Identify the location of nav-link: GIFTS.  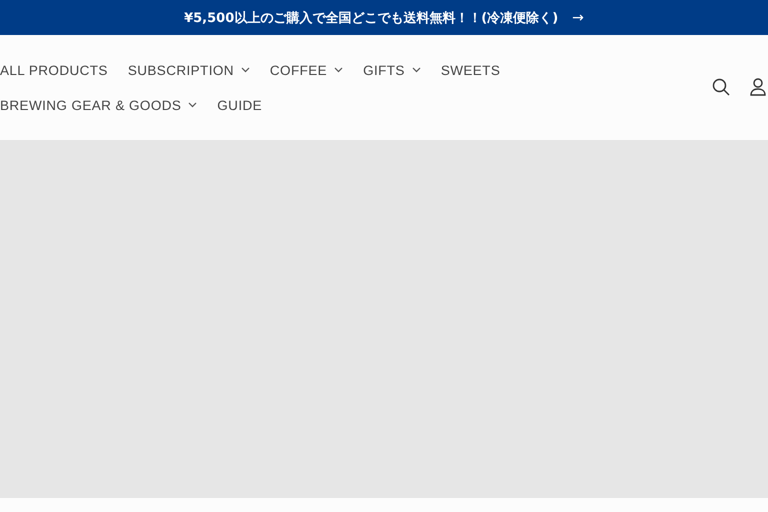
(392, 70).